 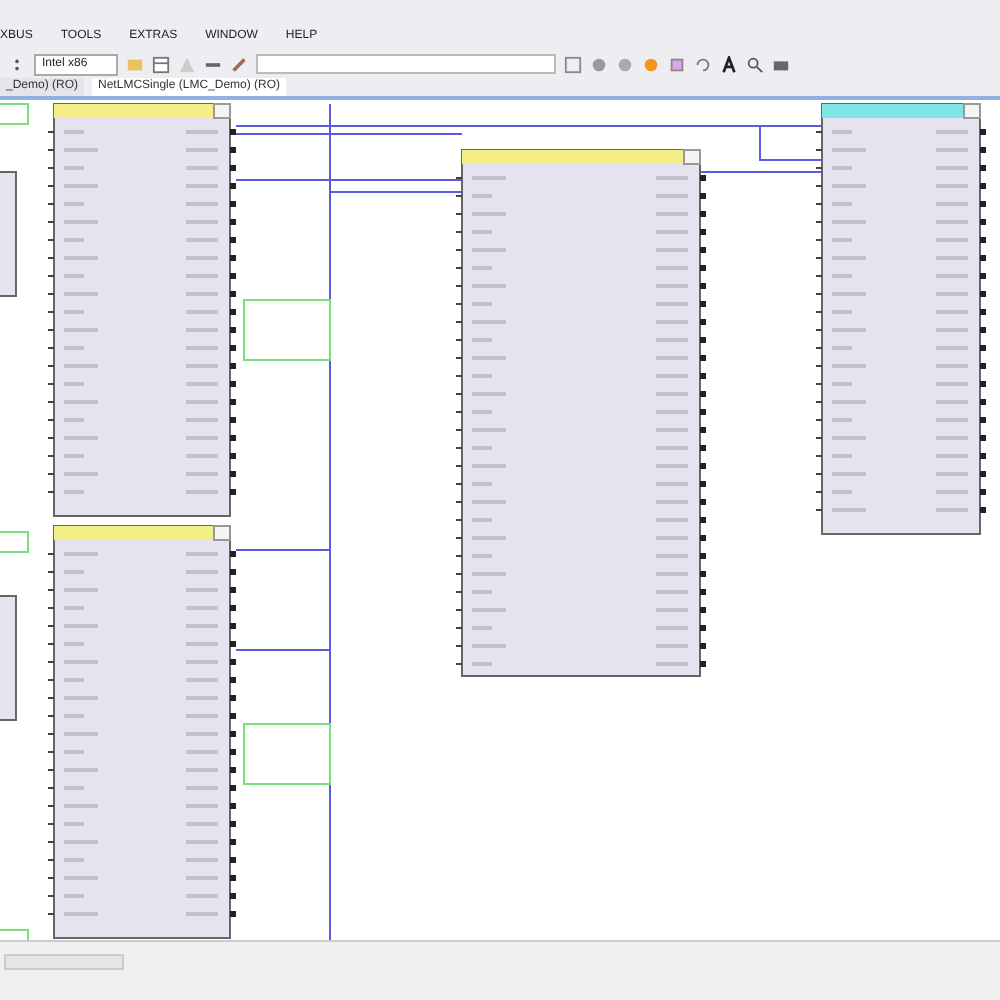 I want to click on chip-icon, so click(x=676, y=64).